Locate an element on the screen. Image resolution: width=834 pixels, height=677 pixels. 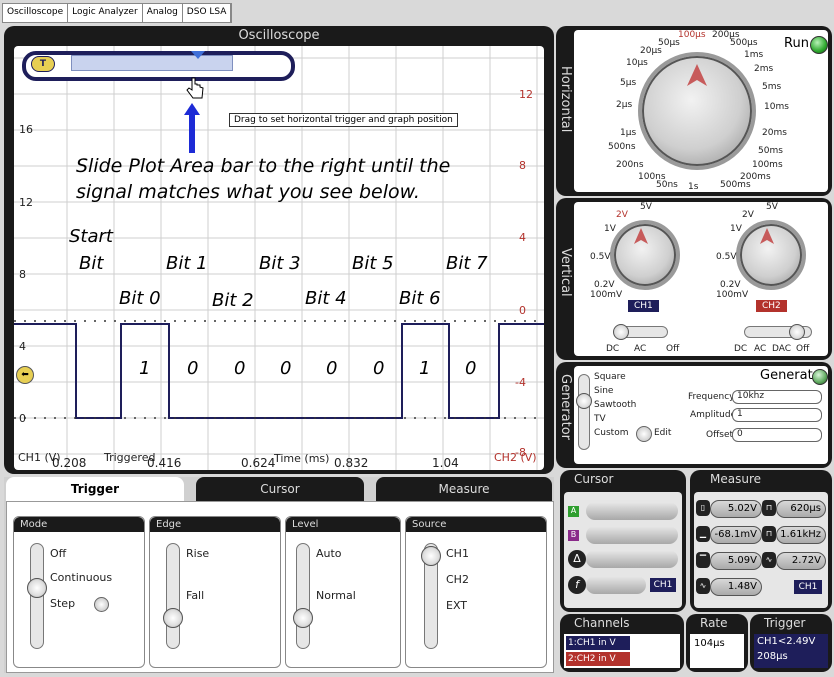
edge-option-fall: Fall is located at coordinates (195, 595).